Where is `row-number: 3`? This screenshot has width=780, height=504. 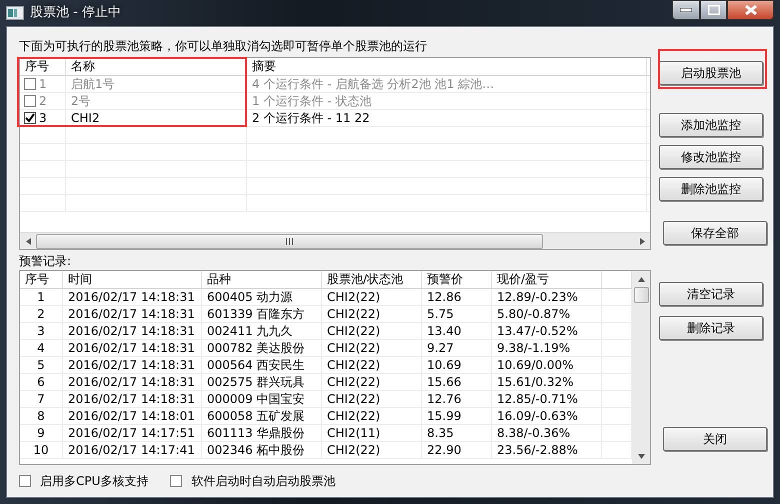 row-number: 3 is located at coordinates (43, 118).